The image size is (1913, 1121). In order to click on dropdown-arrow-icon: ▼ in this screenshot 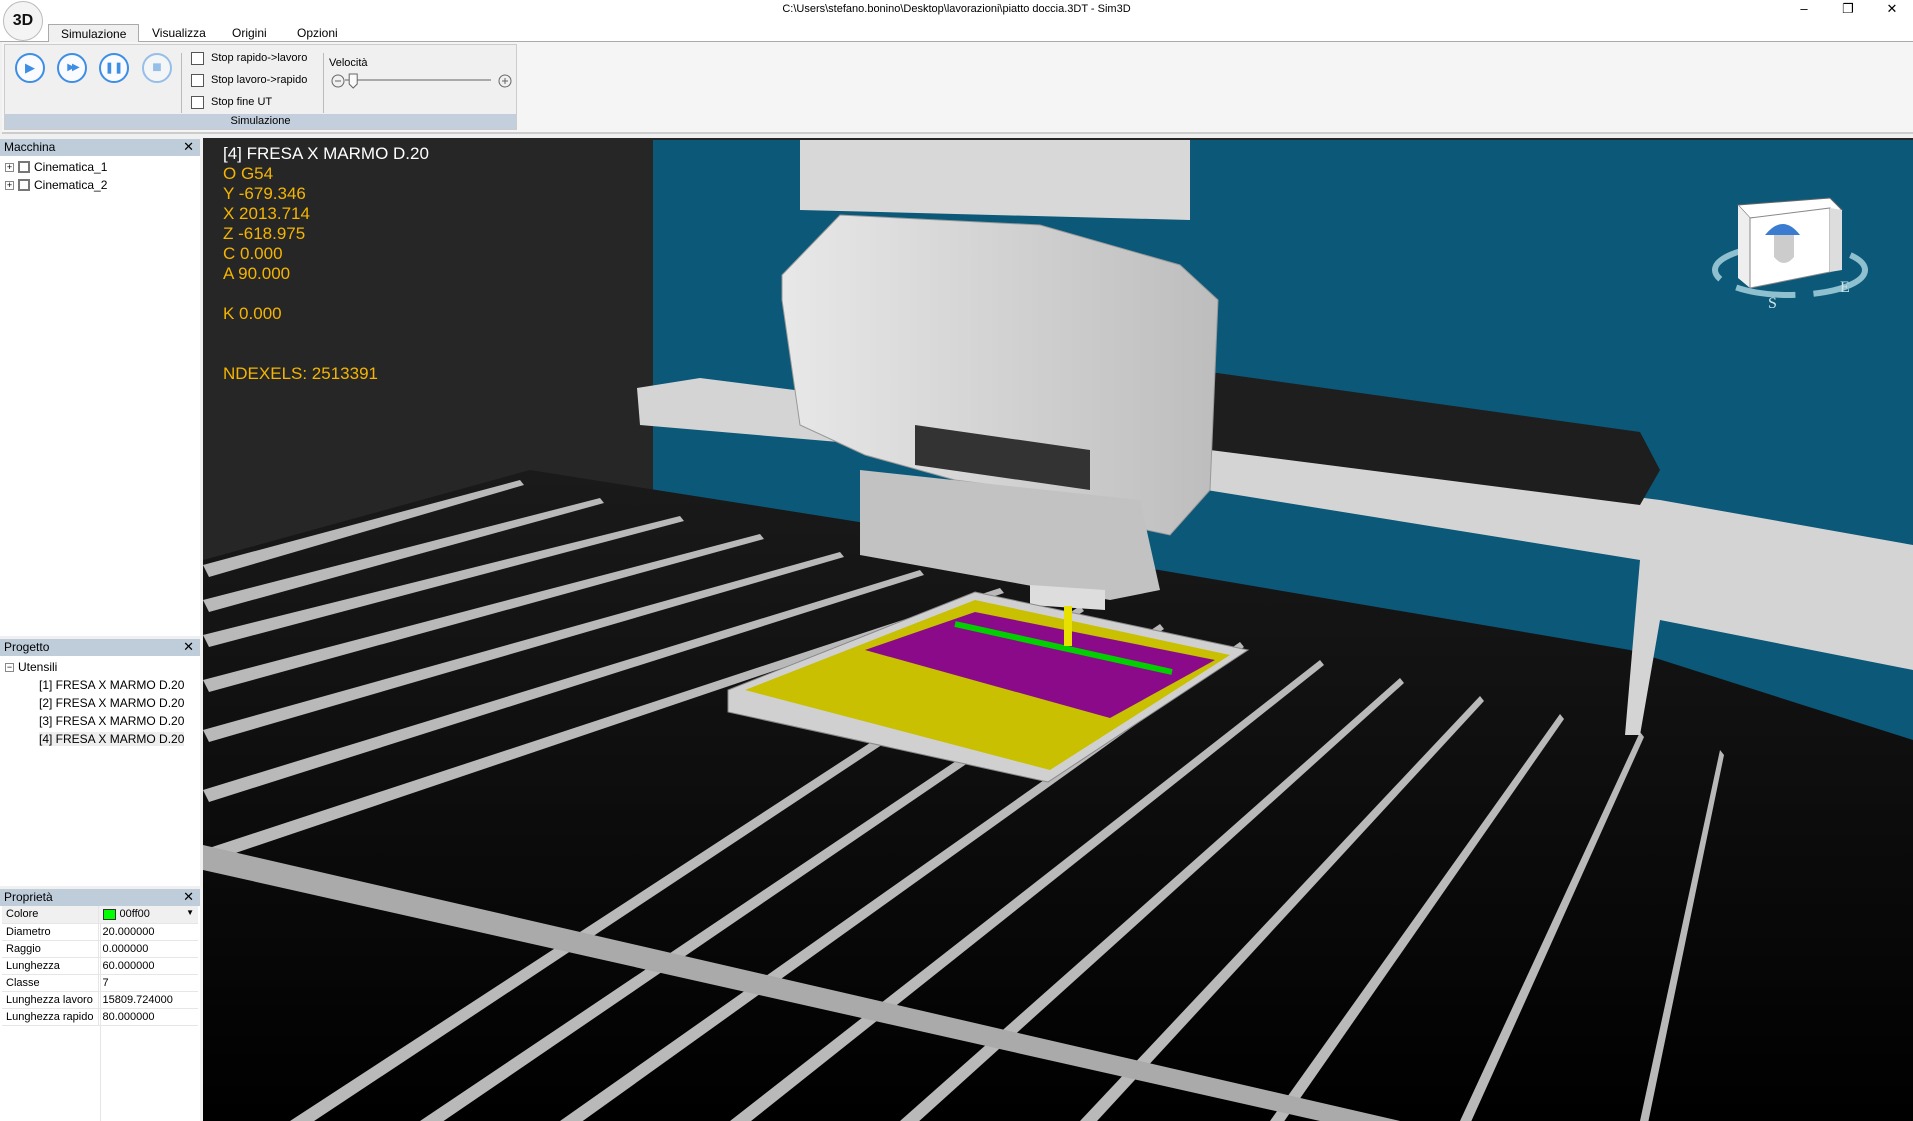, I will do `click(190, 912)`.